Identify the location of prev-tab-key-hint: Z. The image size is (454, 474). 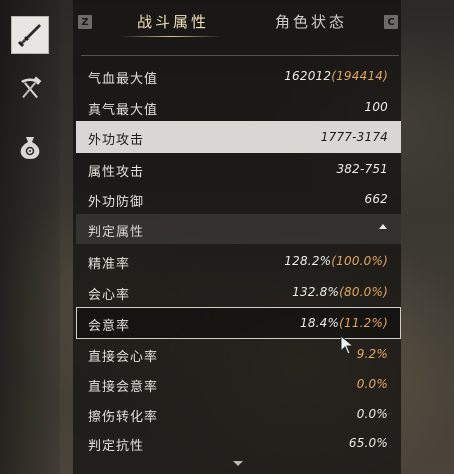
(85, 22).